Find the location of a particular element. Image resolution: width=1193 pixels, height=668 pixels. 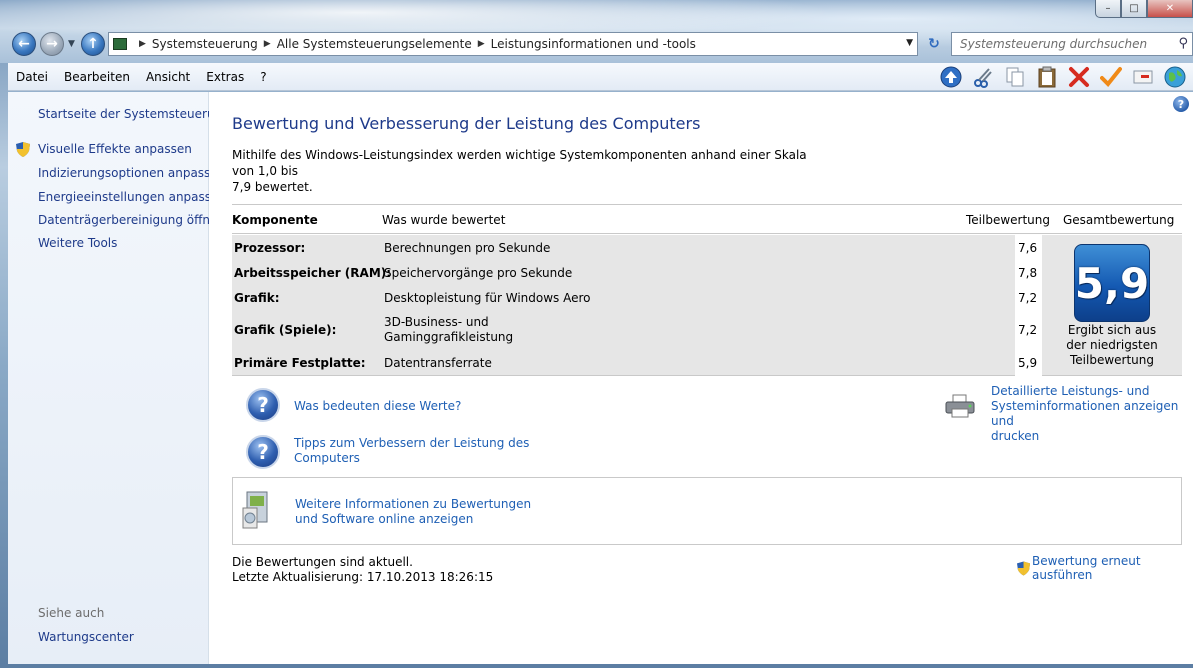

close-button: ✕ is located at coordinates (1170, 9).